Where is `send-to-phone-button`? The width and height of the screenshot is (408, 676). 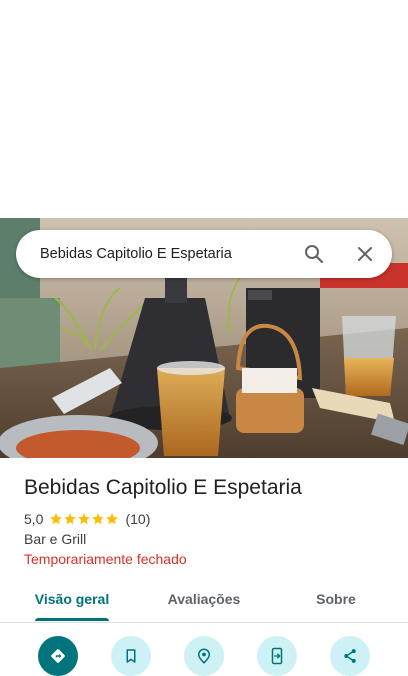 send-to-phone-button is located at coordinates (277, 656).